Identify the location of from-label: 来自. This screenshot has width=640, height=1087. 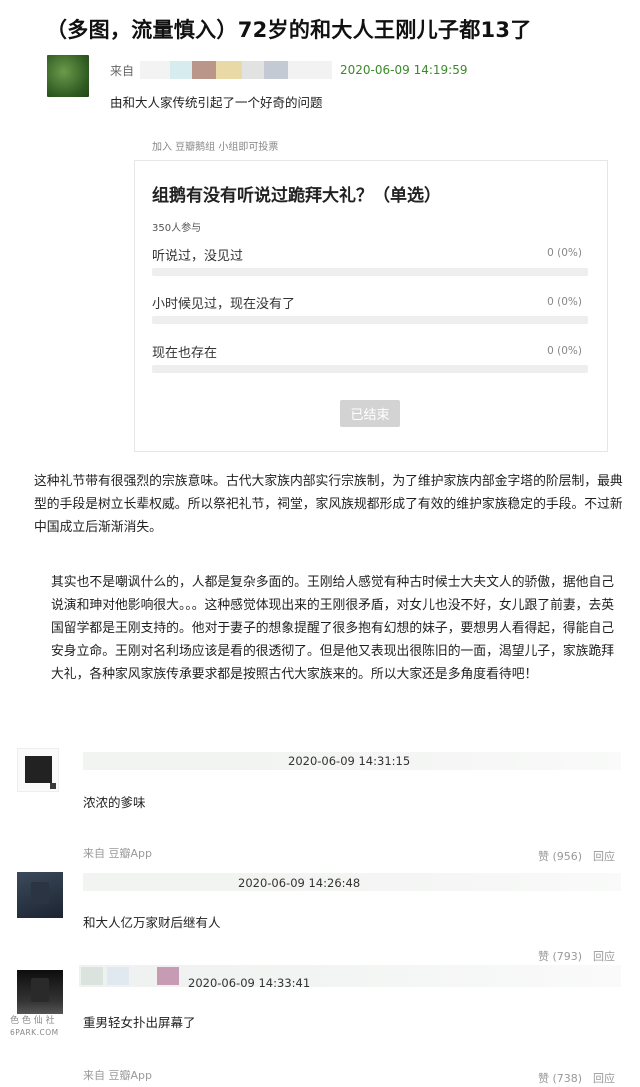
(122, 70).